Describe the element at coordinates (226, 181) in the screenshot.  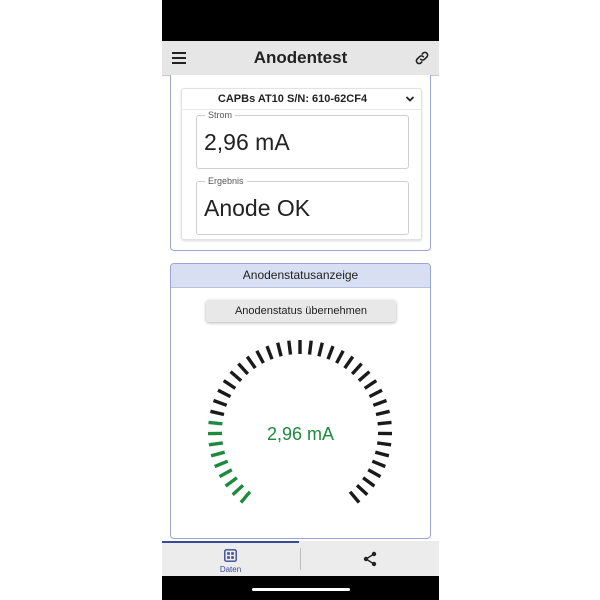
I see `ergebnis-field-label: Ergebnis` at that location.